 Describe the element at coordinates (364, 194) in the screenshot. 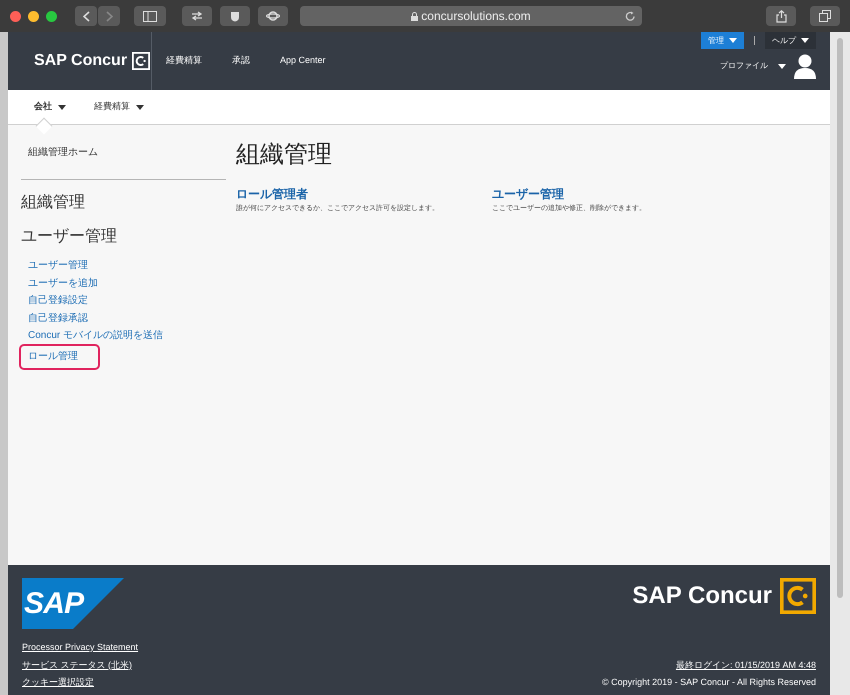

I see `card-title-link: ロール管理者` at that location.